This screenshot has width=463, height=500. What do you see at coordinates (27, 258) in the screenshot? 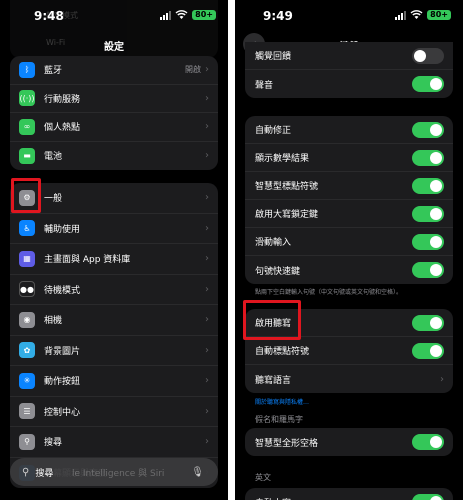
I see `home-screen-icon: ▦` at bounding box center [27, 258].